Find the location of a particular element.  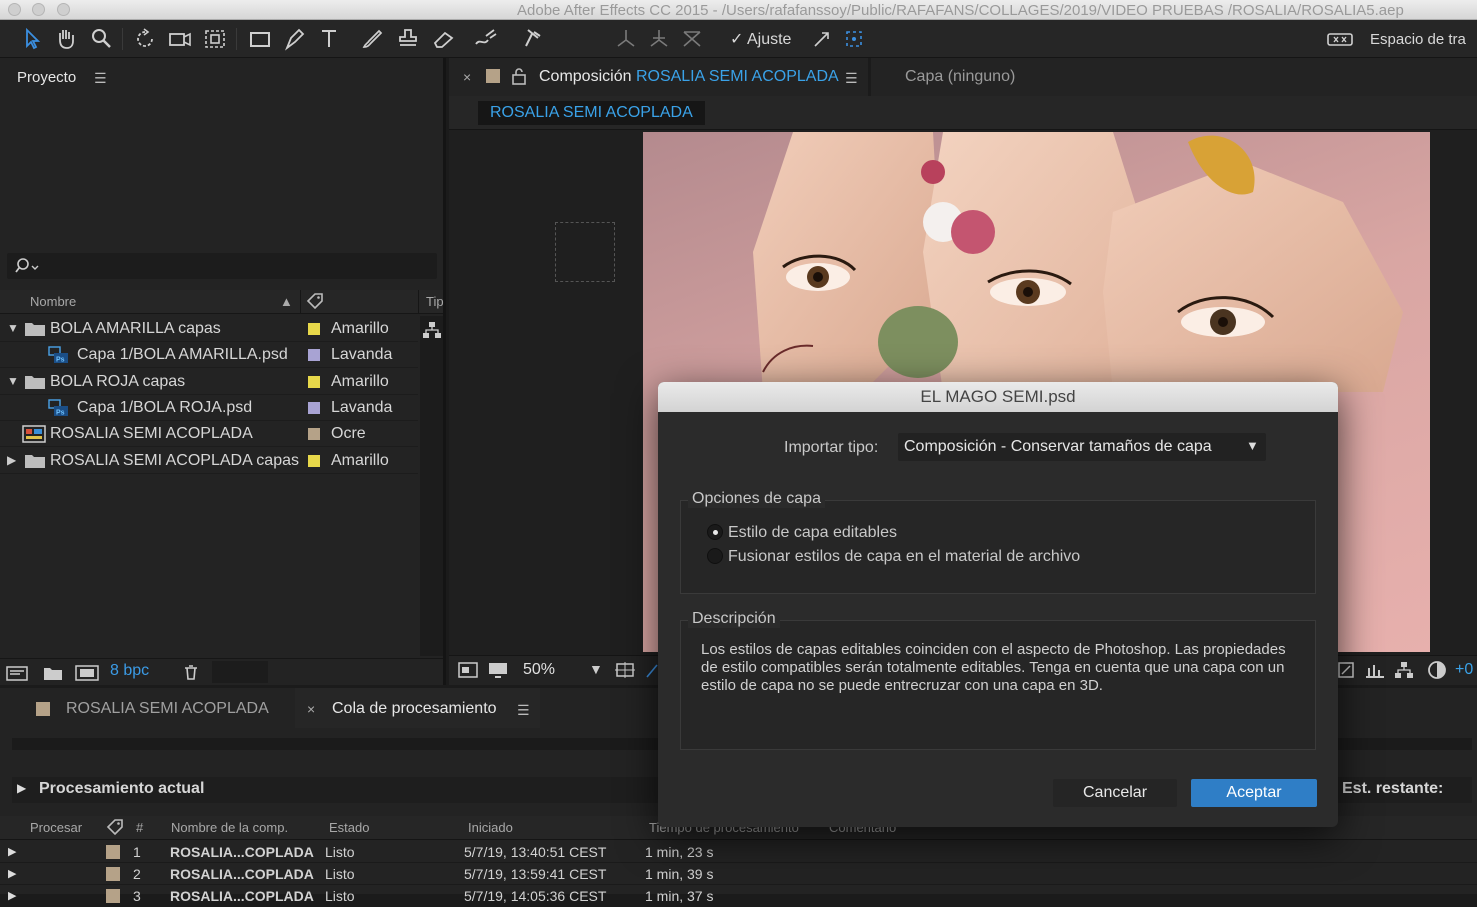

hand-tool-icon is located at coordinates (66, 39).